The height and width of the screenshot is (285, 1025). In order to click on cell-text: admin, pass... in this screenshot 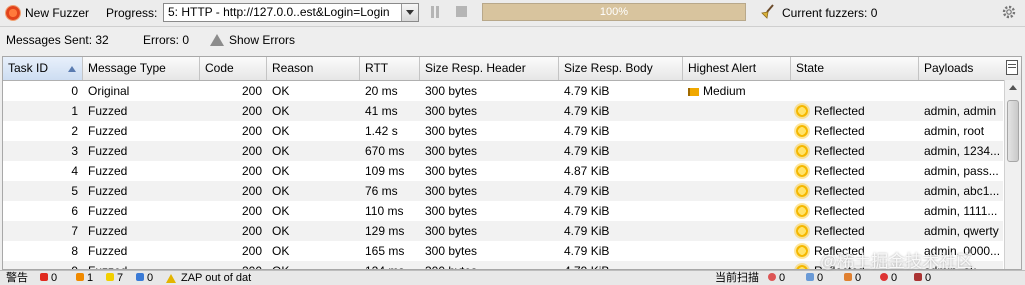, I will do `click(961, 171)`.